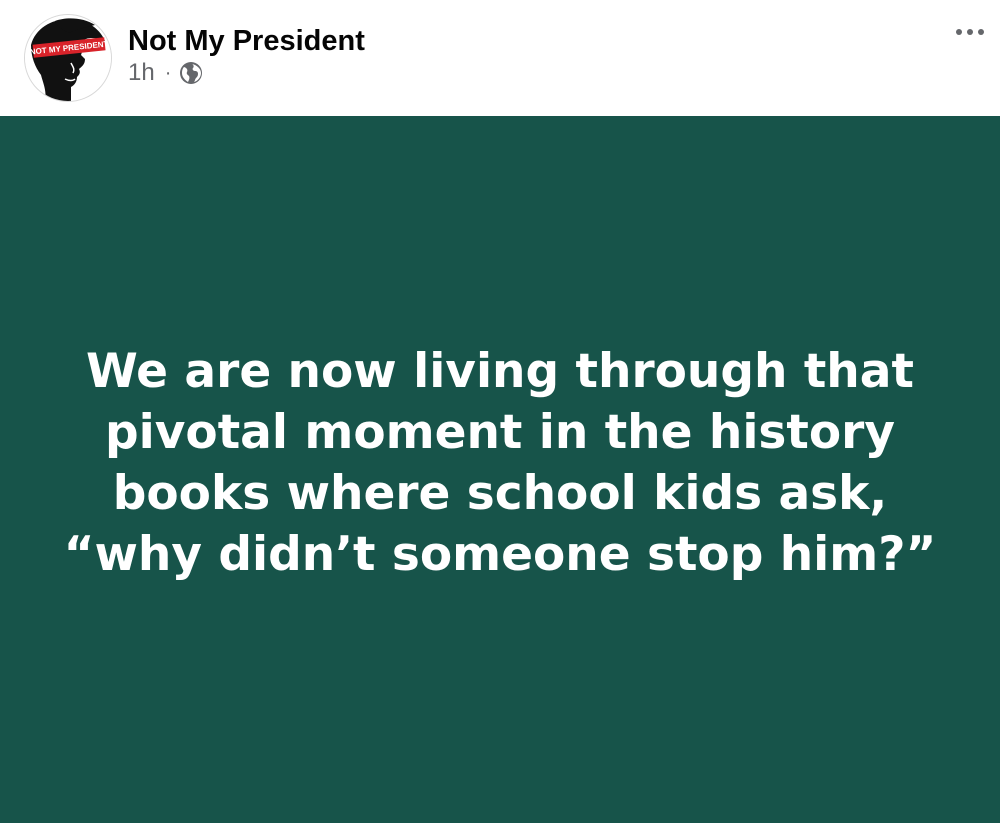 The image size is (1000, 826). I want to click on post-timestamp: 1h, so click(141, 73).